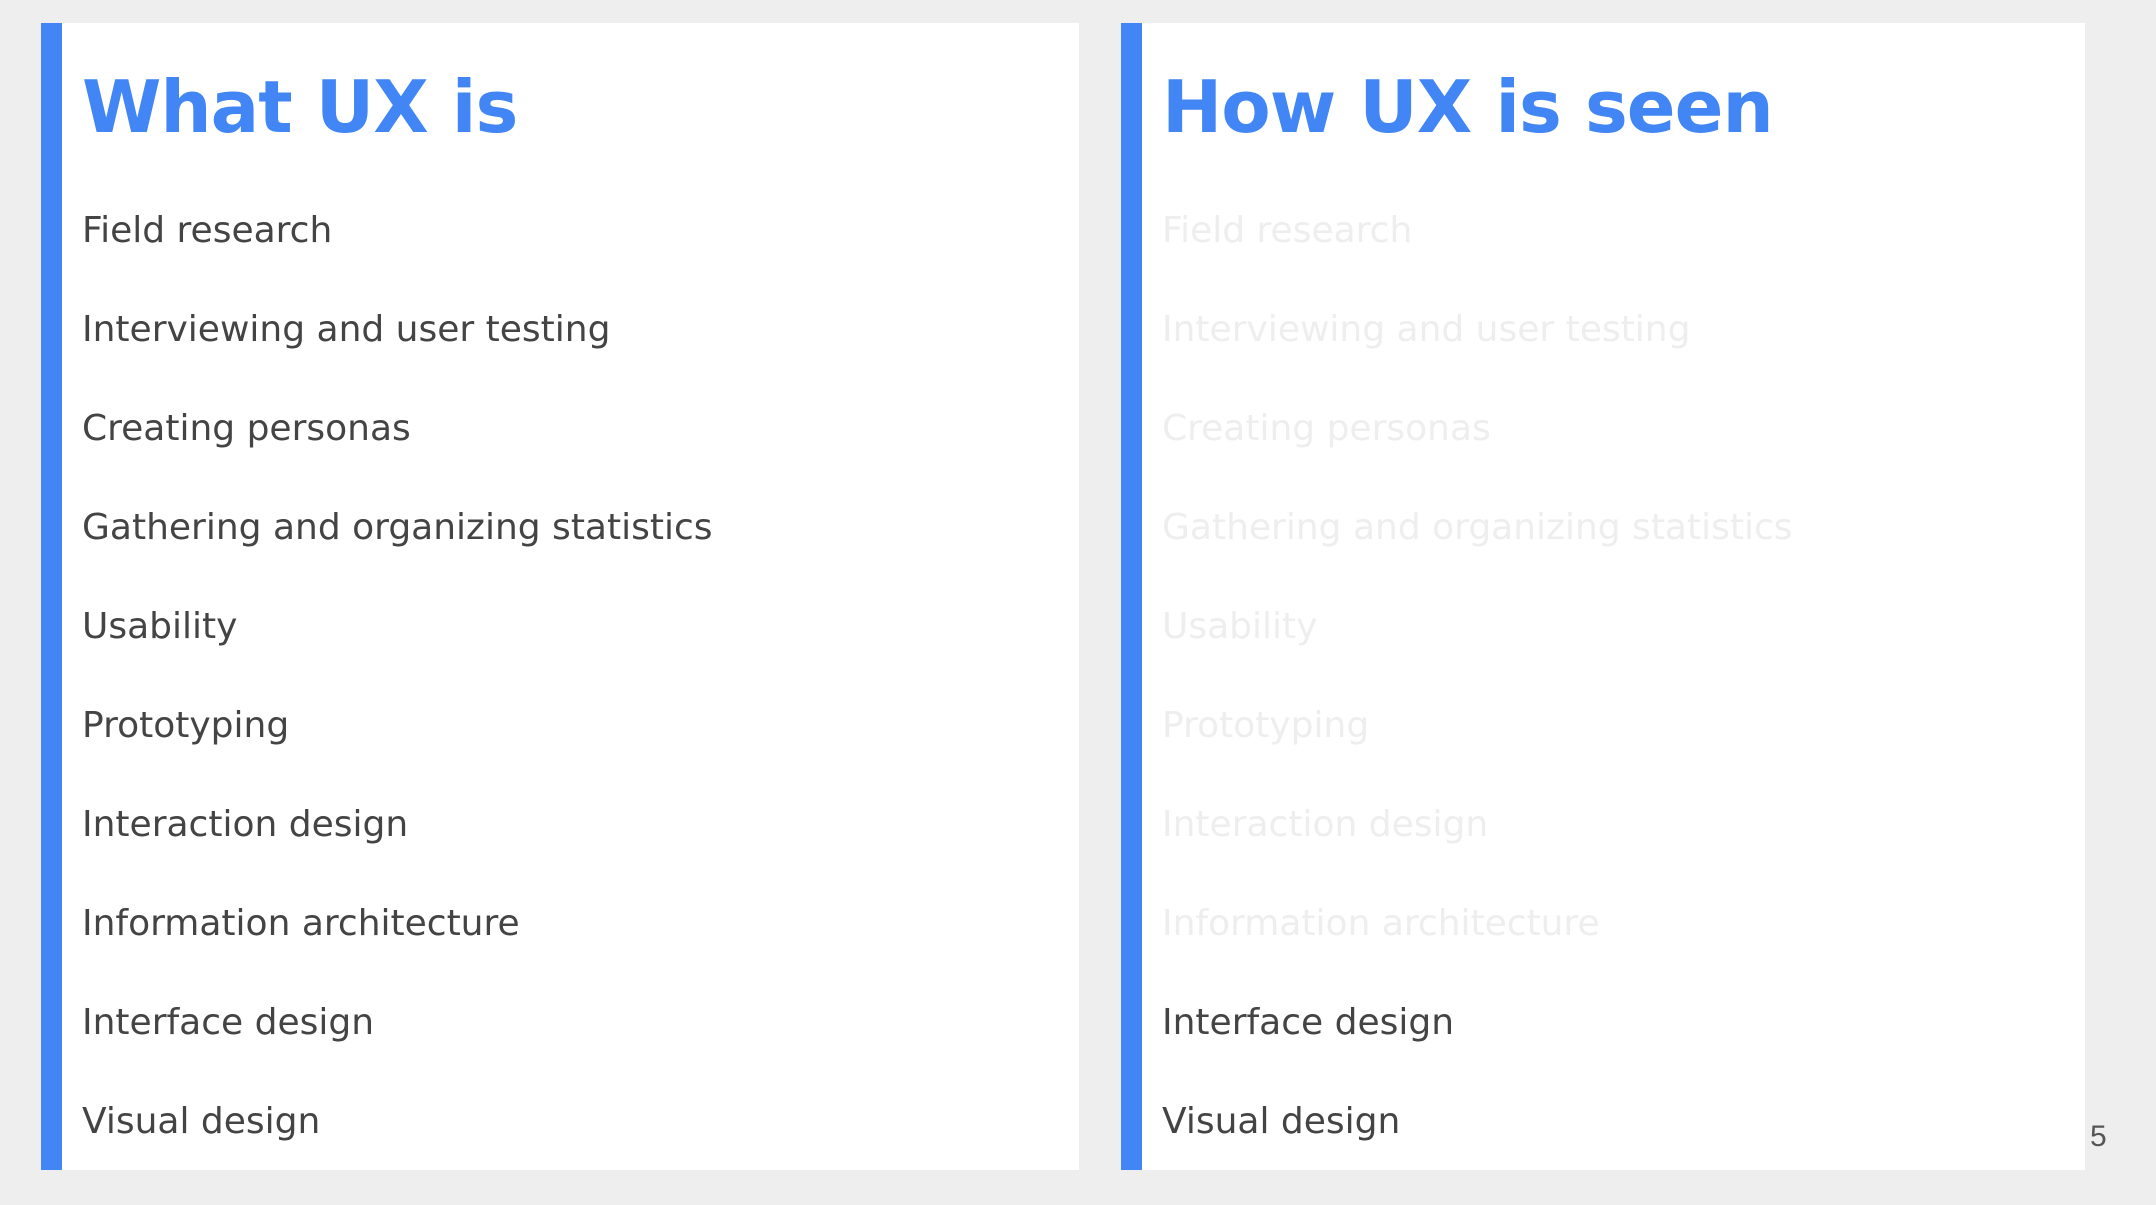 The image size is (2156, 1205). What do you see at coordinates (2098, 1136) in the screenshot?
I see `page-number: 5` at bounding box center [2098, 1136].